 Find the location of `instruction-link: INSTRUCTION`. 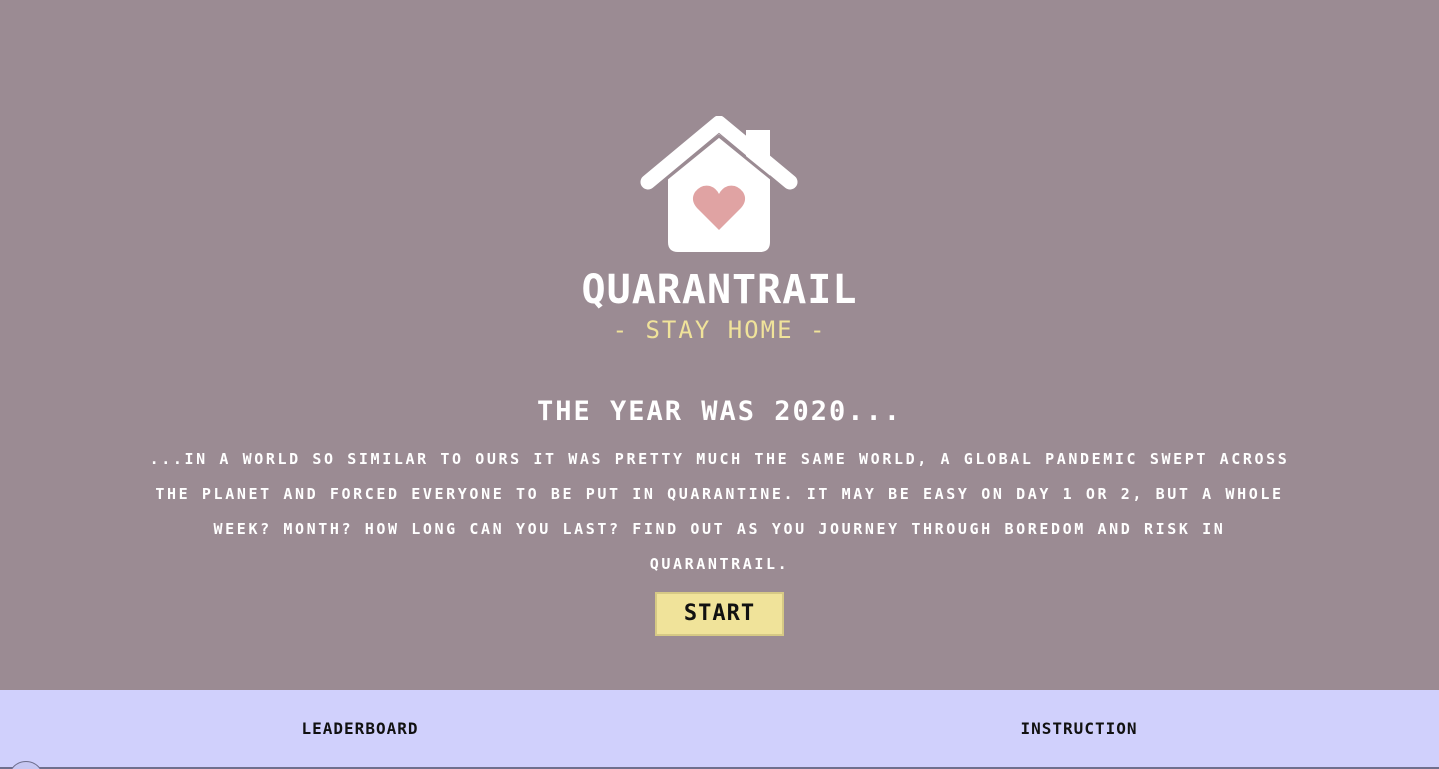

instruction-link: INSTRUCTION is located at coordinates (1079, 729).